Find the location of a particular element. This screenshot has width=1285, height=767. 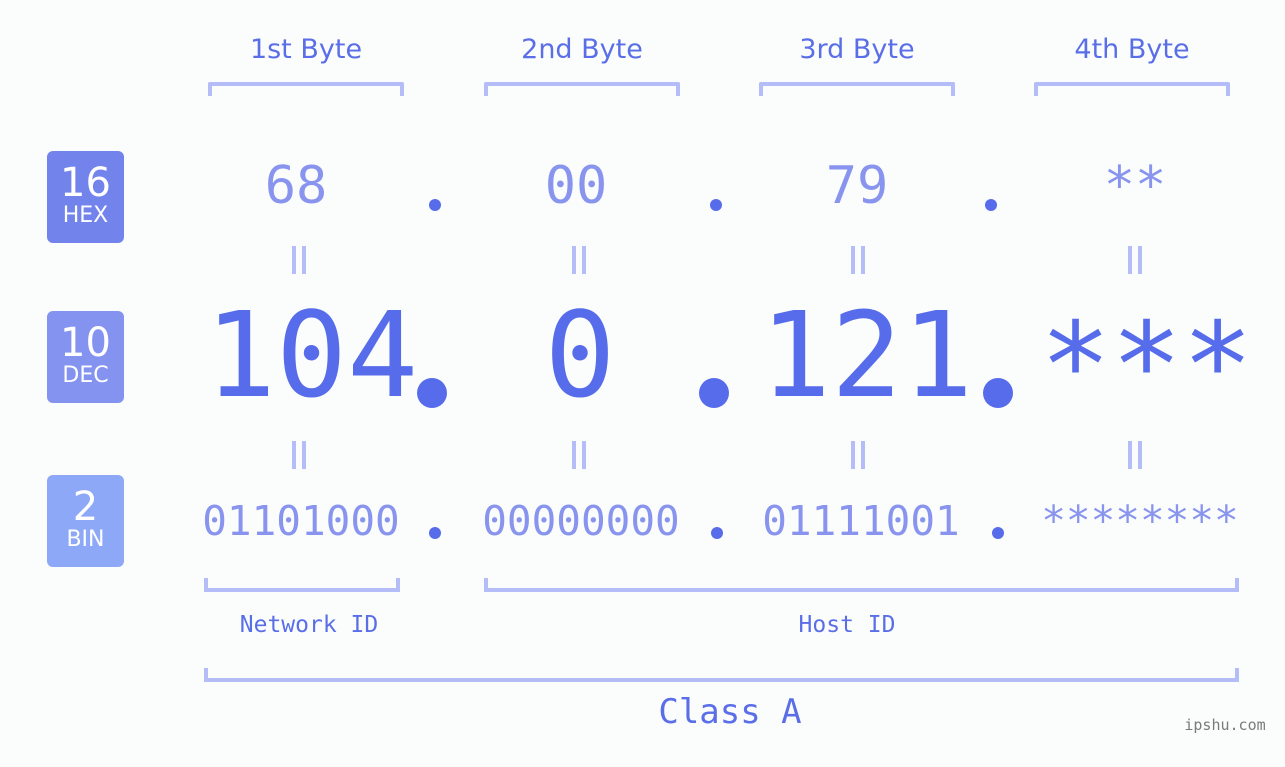

hex-byte-3: 79 is located at coordinates (857, 186).